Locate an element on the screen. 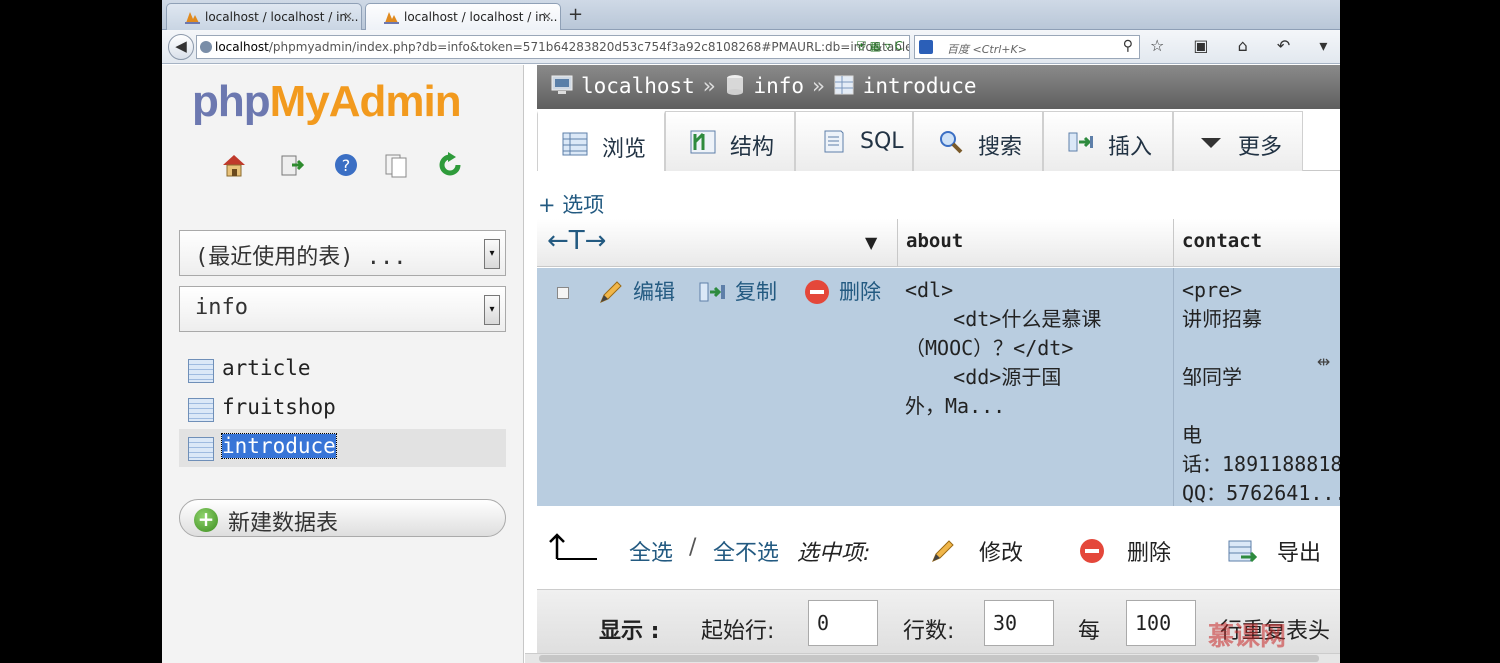  tab-browse: 浏览 is located at coordinates (601, 141).